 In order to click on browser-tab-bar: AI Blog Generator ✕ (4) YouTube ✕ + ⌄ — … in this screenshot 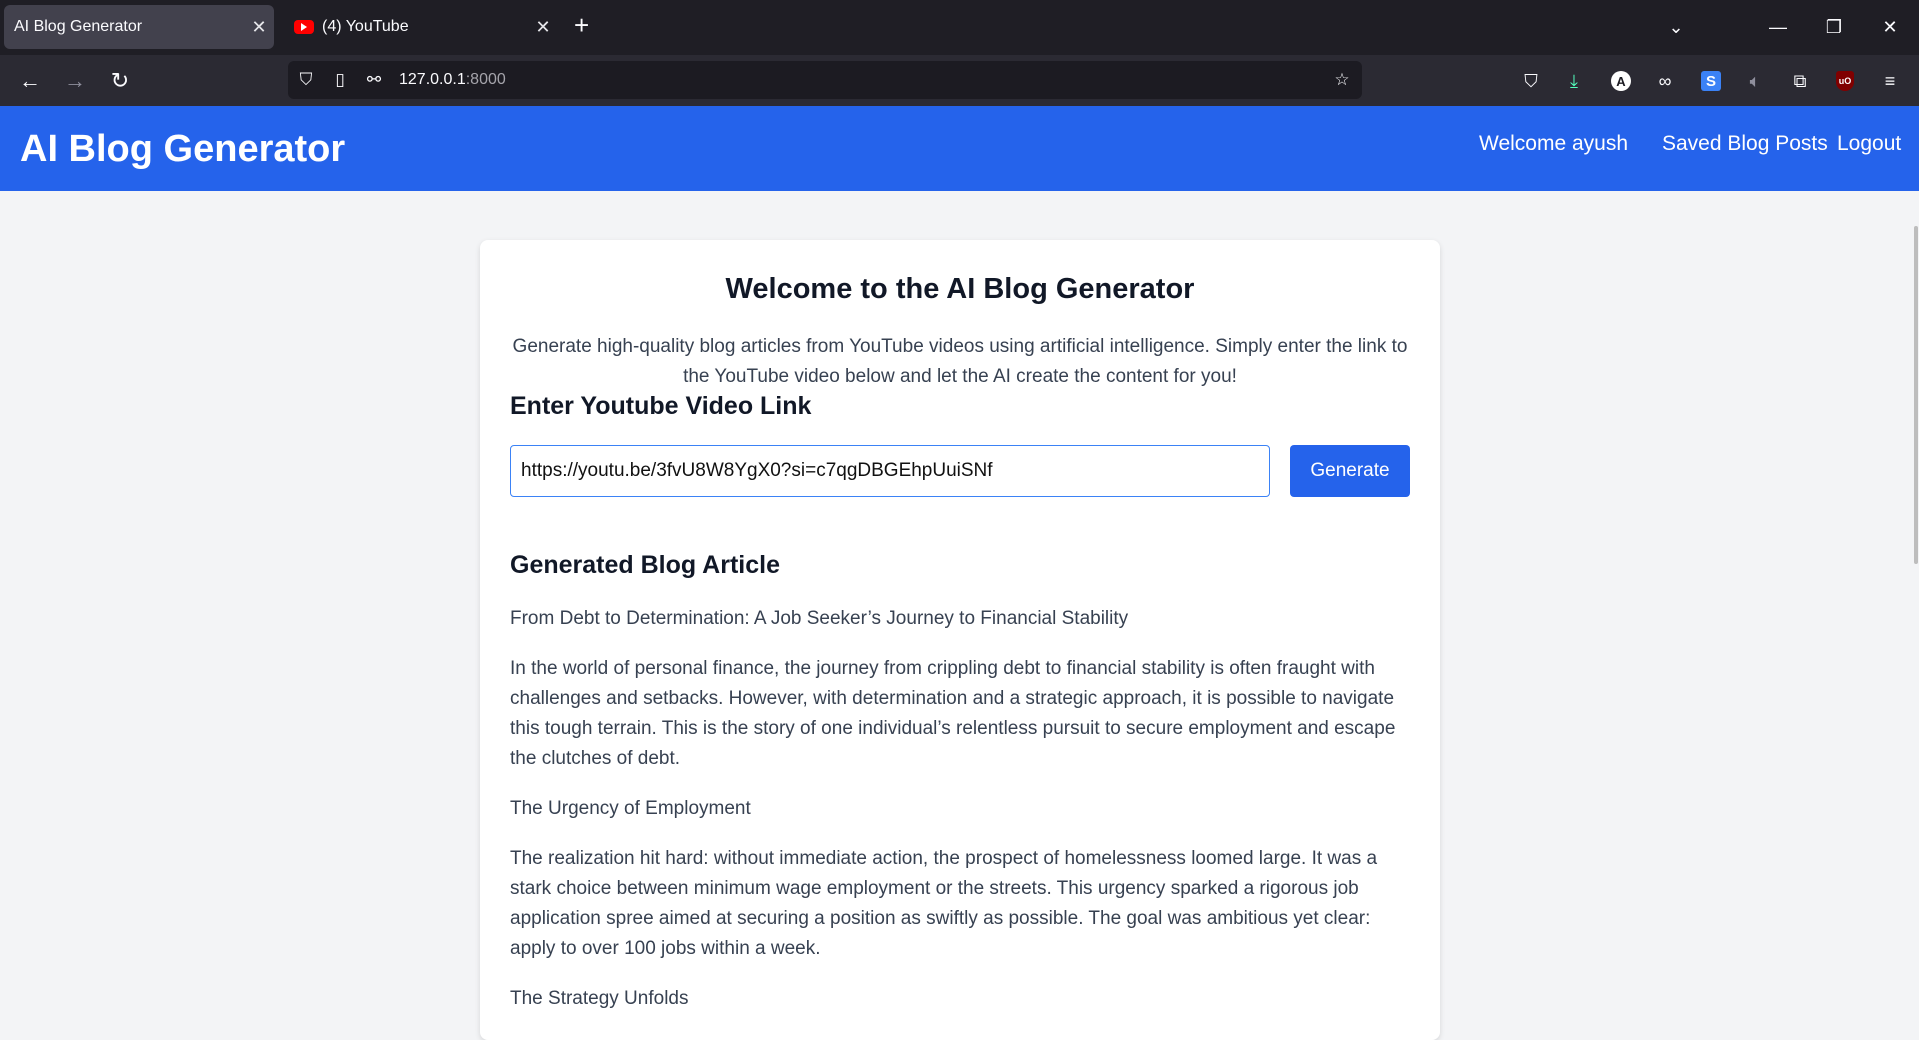, I will do `click(959, 27)`.